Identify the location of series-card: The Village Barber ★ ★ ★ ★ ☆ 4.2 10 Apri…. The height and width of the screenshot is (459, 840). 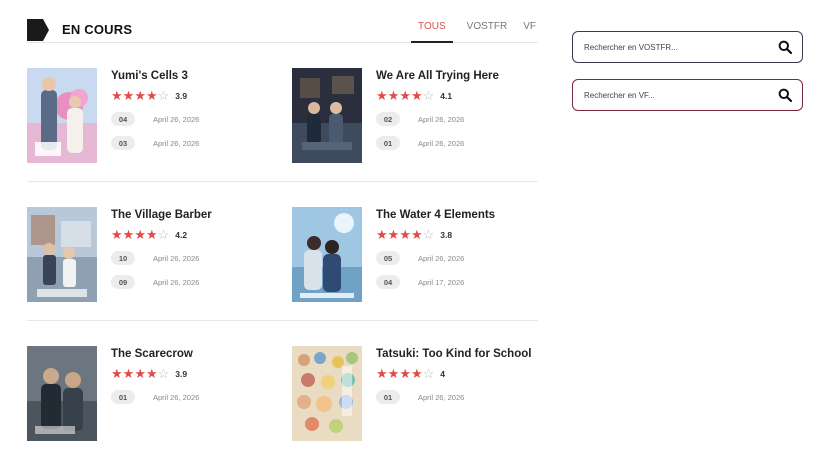
(152, 254).